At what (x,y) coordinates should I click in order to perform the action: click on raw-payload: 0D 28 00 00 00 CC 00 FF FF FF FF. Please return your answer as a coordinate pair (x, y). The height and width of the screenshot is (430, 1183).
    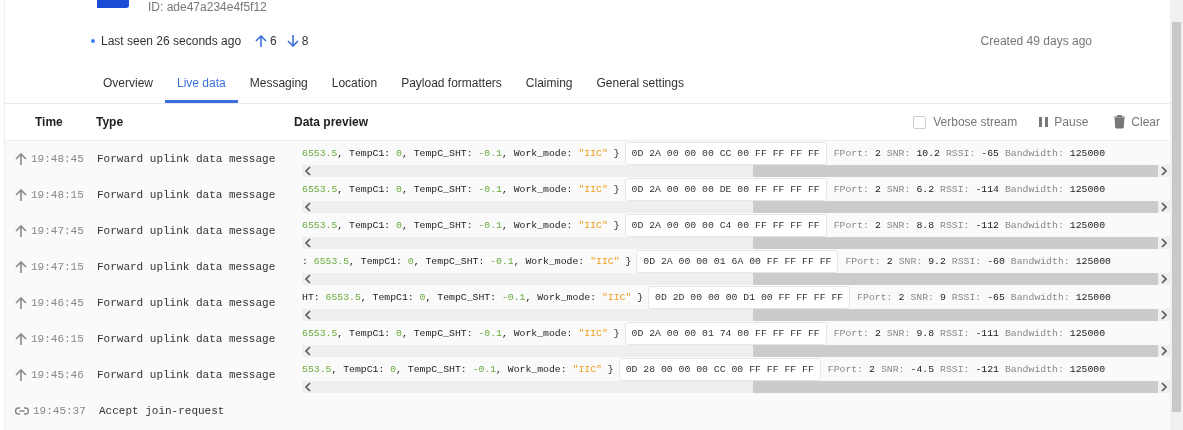
    Looking at the image, I should click on (719, 369).